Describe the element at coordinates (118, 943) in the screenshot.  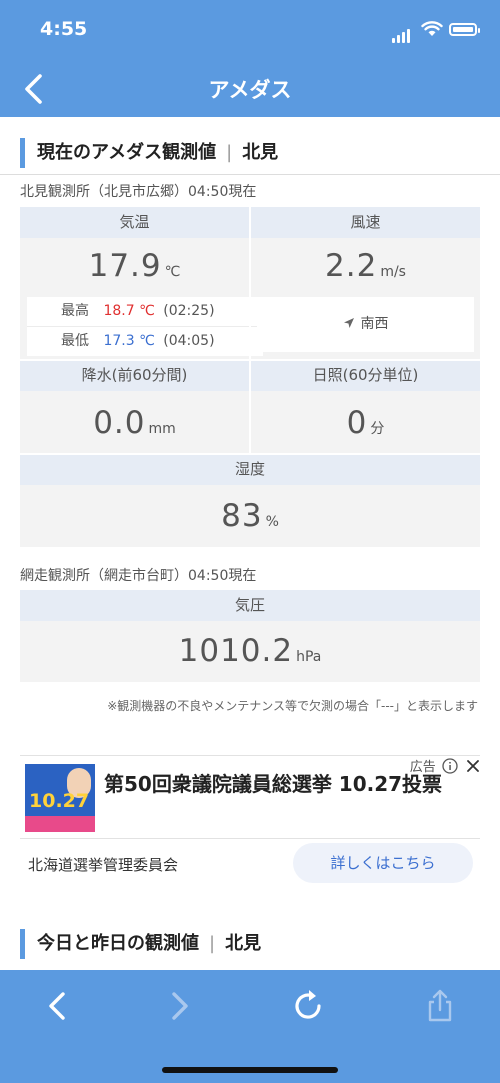
I see `history-heading-text: 今日と昨日の観測値` at that location.